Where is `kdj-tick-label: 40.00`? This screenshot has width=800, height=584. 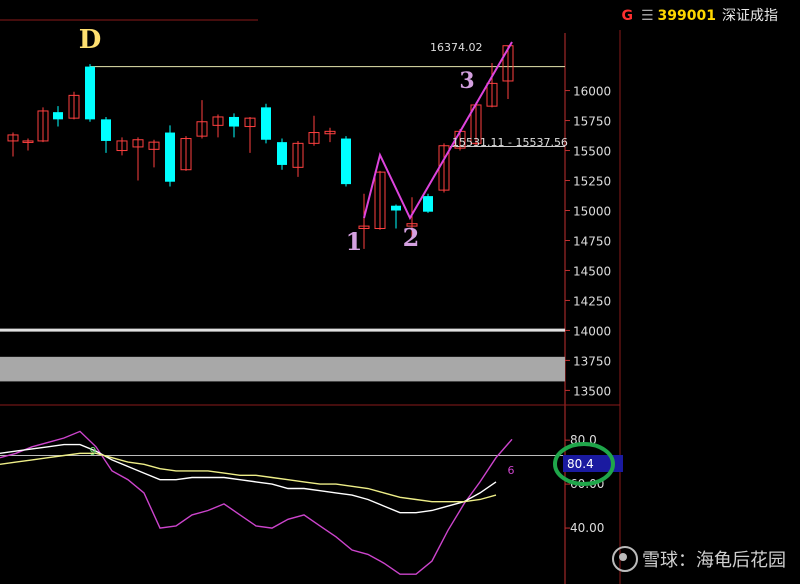
kdj-tick-label: 40.00 is located at coordinates (587, 528).